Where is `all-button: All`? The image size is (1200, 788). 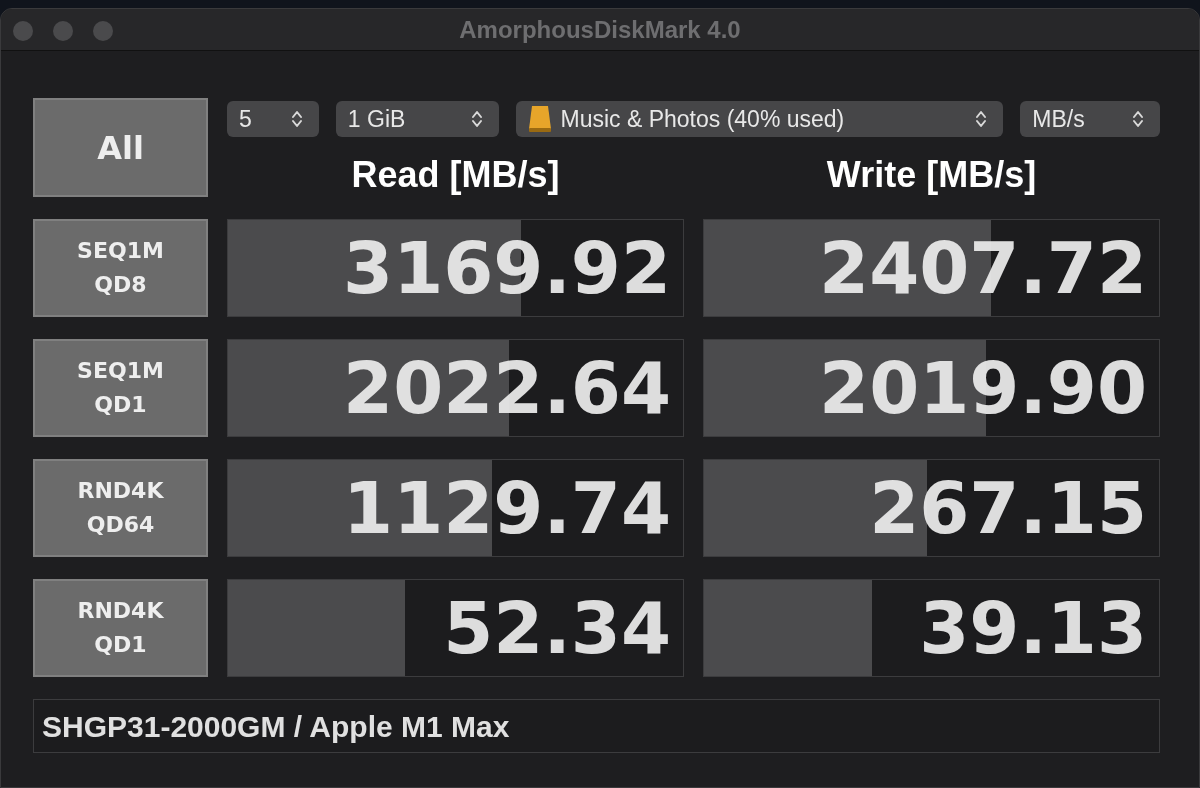
all-button: All is located at coordinates (120, 147).